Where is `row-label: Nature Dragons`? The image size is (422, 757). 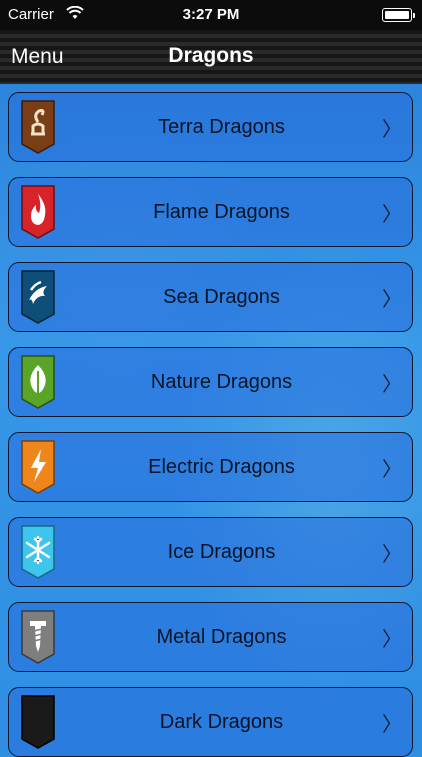 row-label: Nature Dragons is located at coordinates (221, 381).